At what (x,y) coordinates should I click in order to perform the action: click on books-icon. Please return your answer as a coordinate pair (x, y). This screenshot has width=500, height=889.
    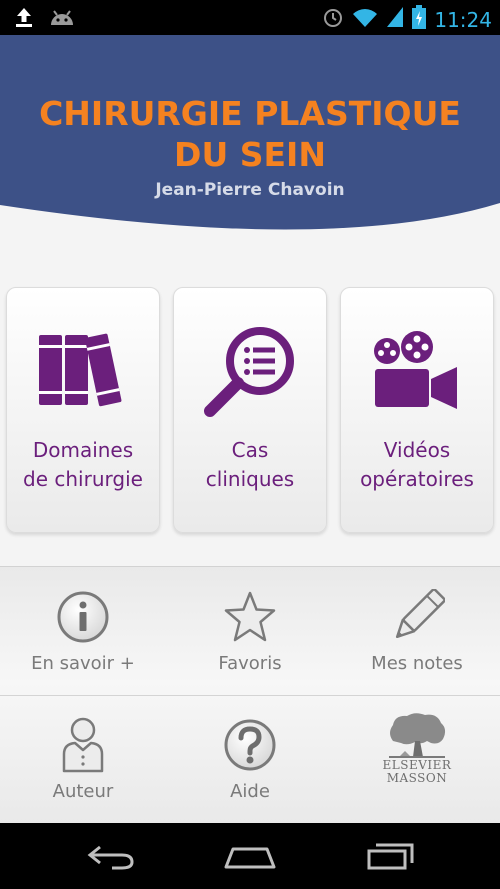
    Looking at the image, I should click on (83, 371).